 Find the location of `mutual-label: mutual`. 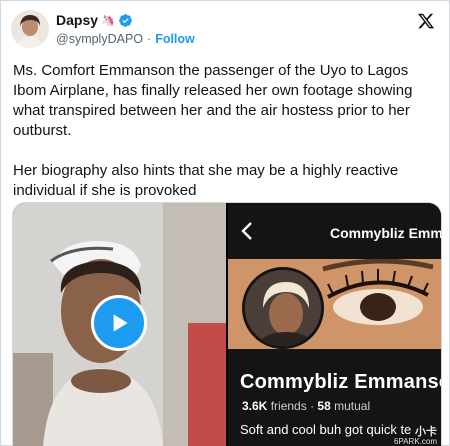

mutual-label: mutual is located at coordinates (352, 406).